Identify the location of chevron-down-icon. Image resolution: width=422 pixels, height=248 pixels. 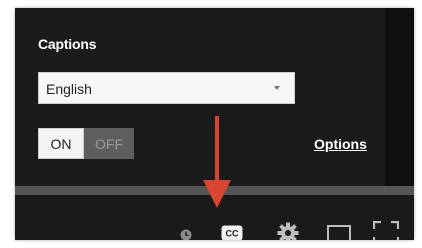
(277, 88).